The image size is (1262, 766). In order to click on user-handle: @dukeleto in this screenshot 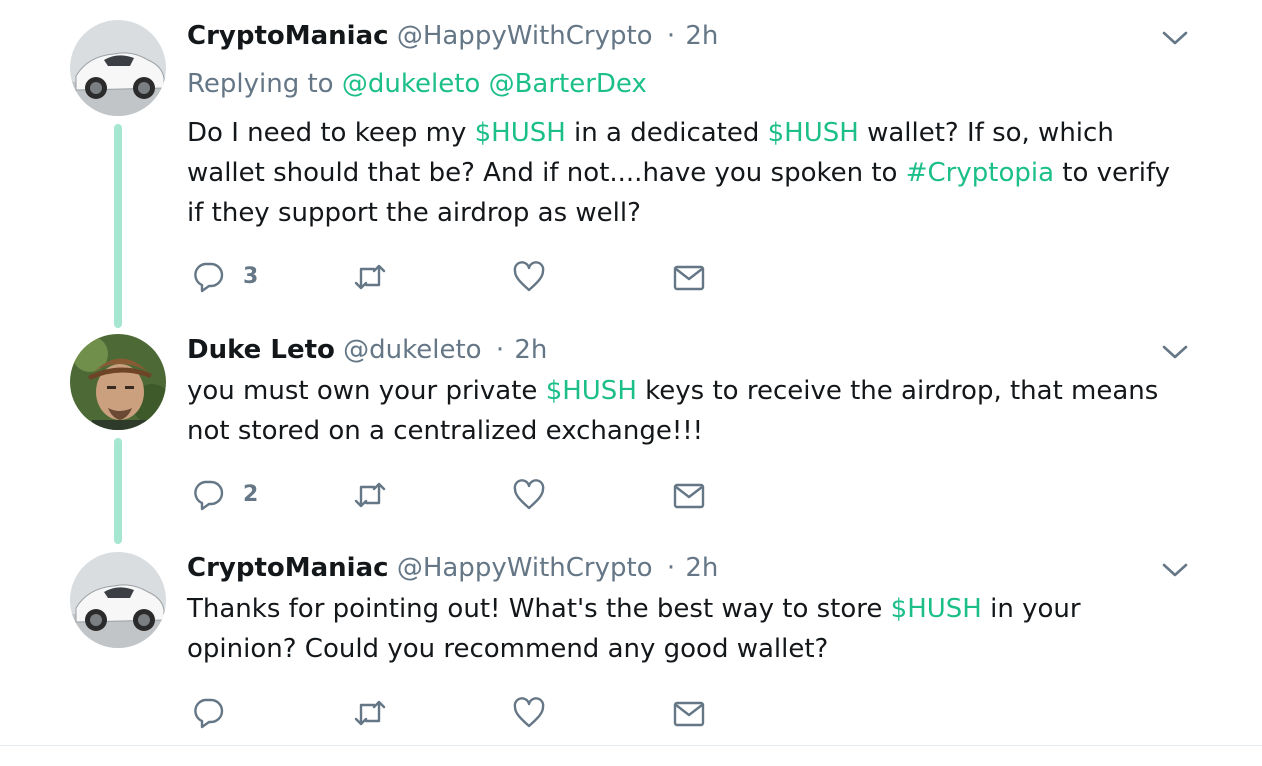, I will do `click(412, 350)`.